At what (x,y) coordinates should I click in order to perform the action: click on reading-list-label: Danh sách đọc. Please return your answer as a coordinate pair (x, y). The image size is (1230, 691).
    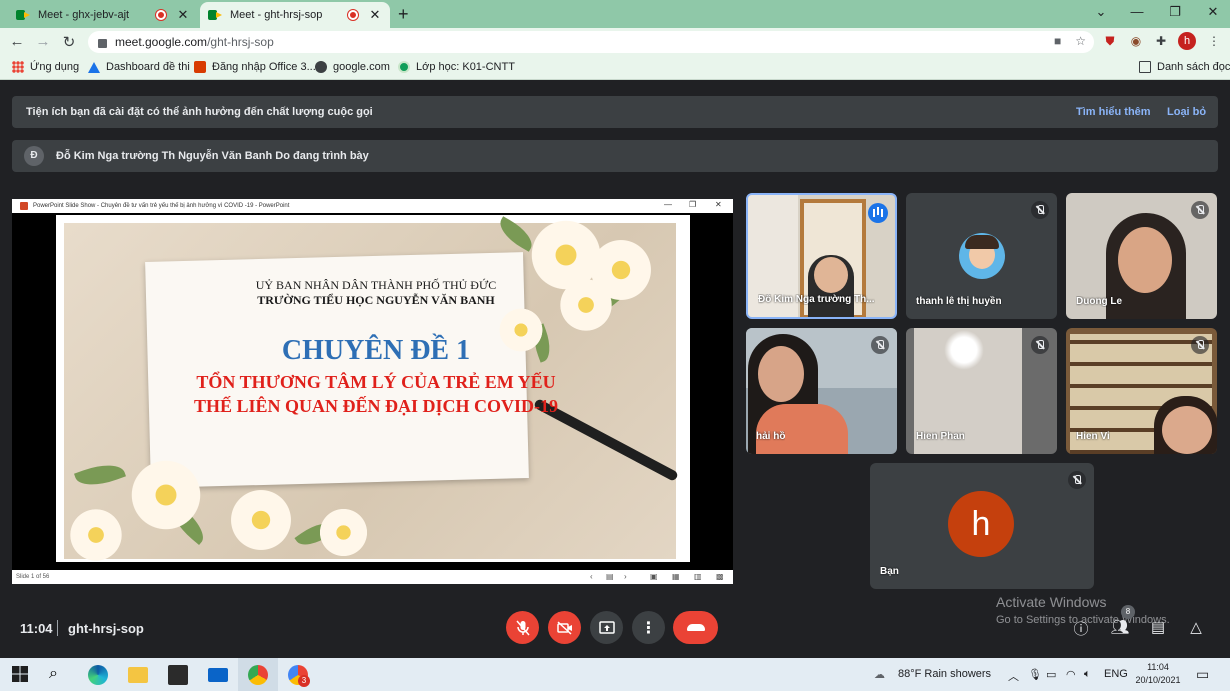
    Looking at the image, I should click on (1193, 67).